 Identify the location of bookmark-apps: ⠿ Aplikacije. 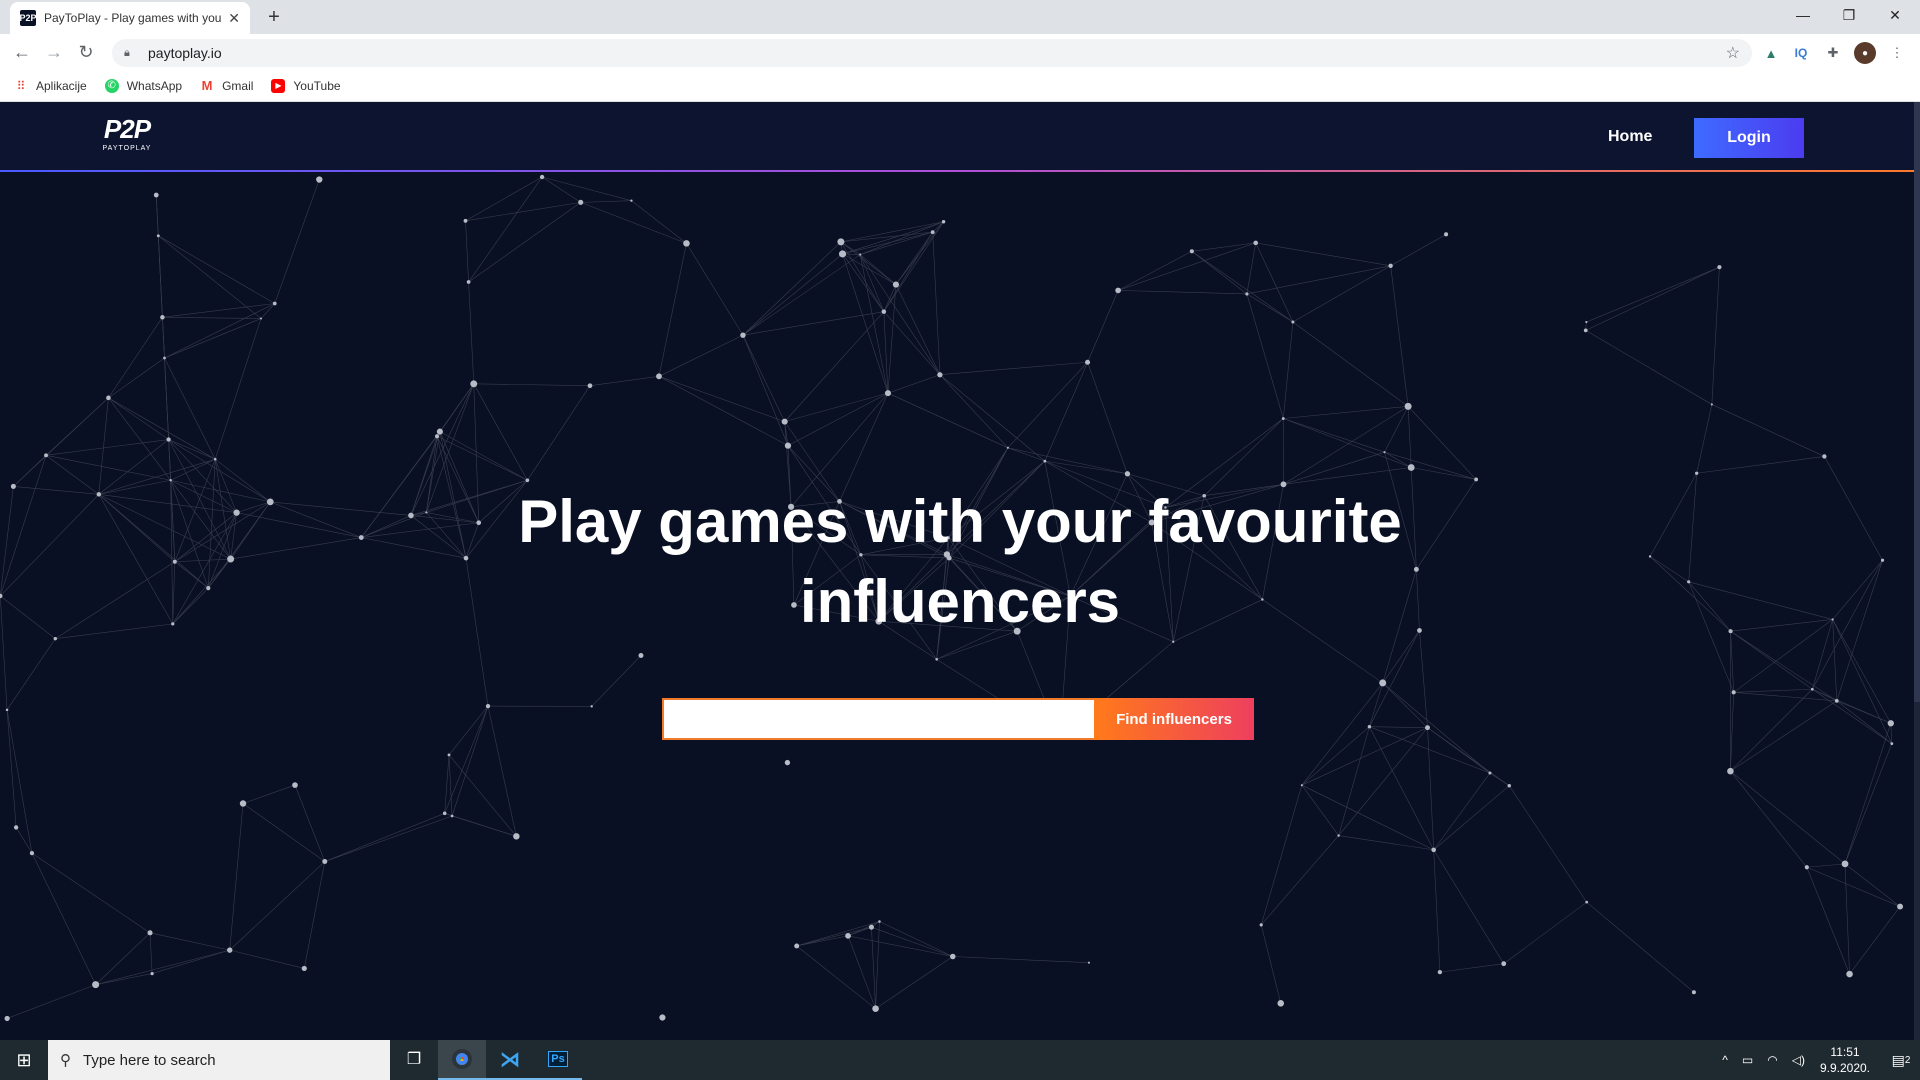
(50, 86).